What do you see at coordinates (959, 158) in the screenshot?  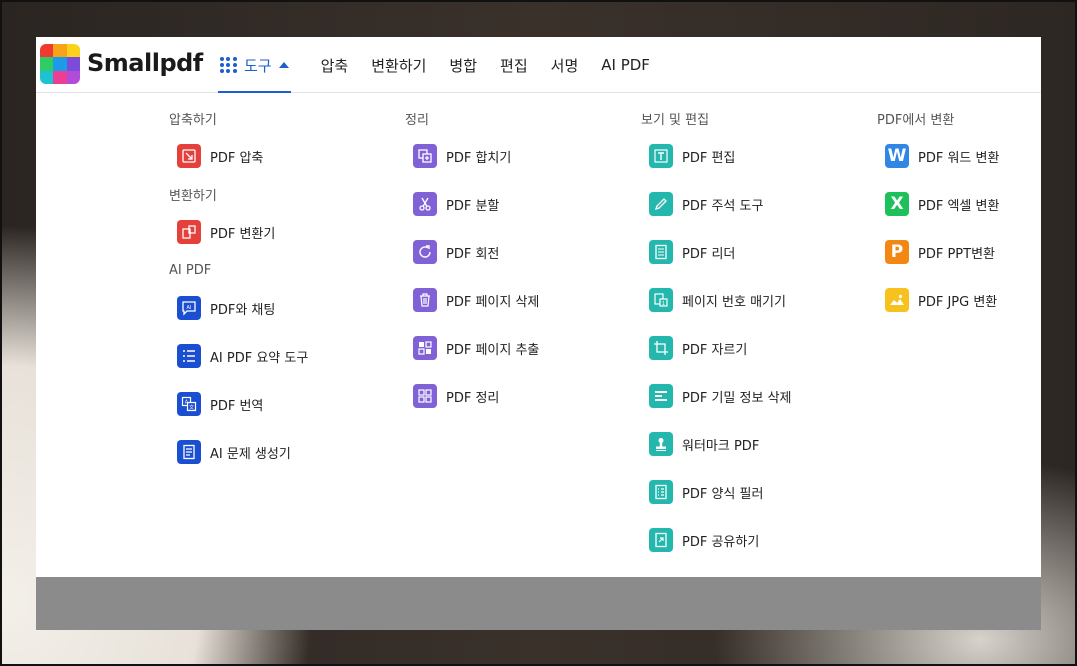 I see `menu-item-label: PDF 워드 변환` at bounding box center [959, 158].